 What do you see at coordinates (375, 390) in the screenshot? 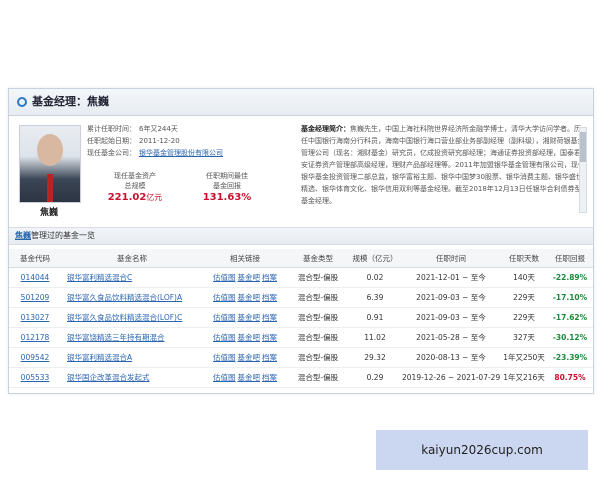
I see `fund-scale: 173.36` at bounding box center [375, 390].